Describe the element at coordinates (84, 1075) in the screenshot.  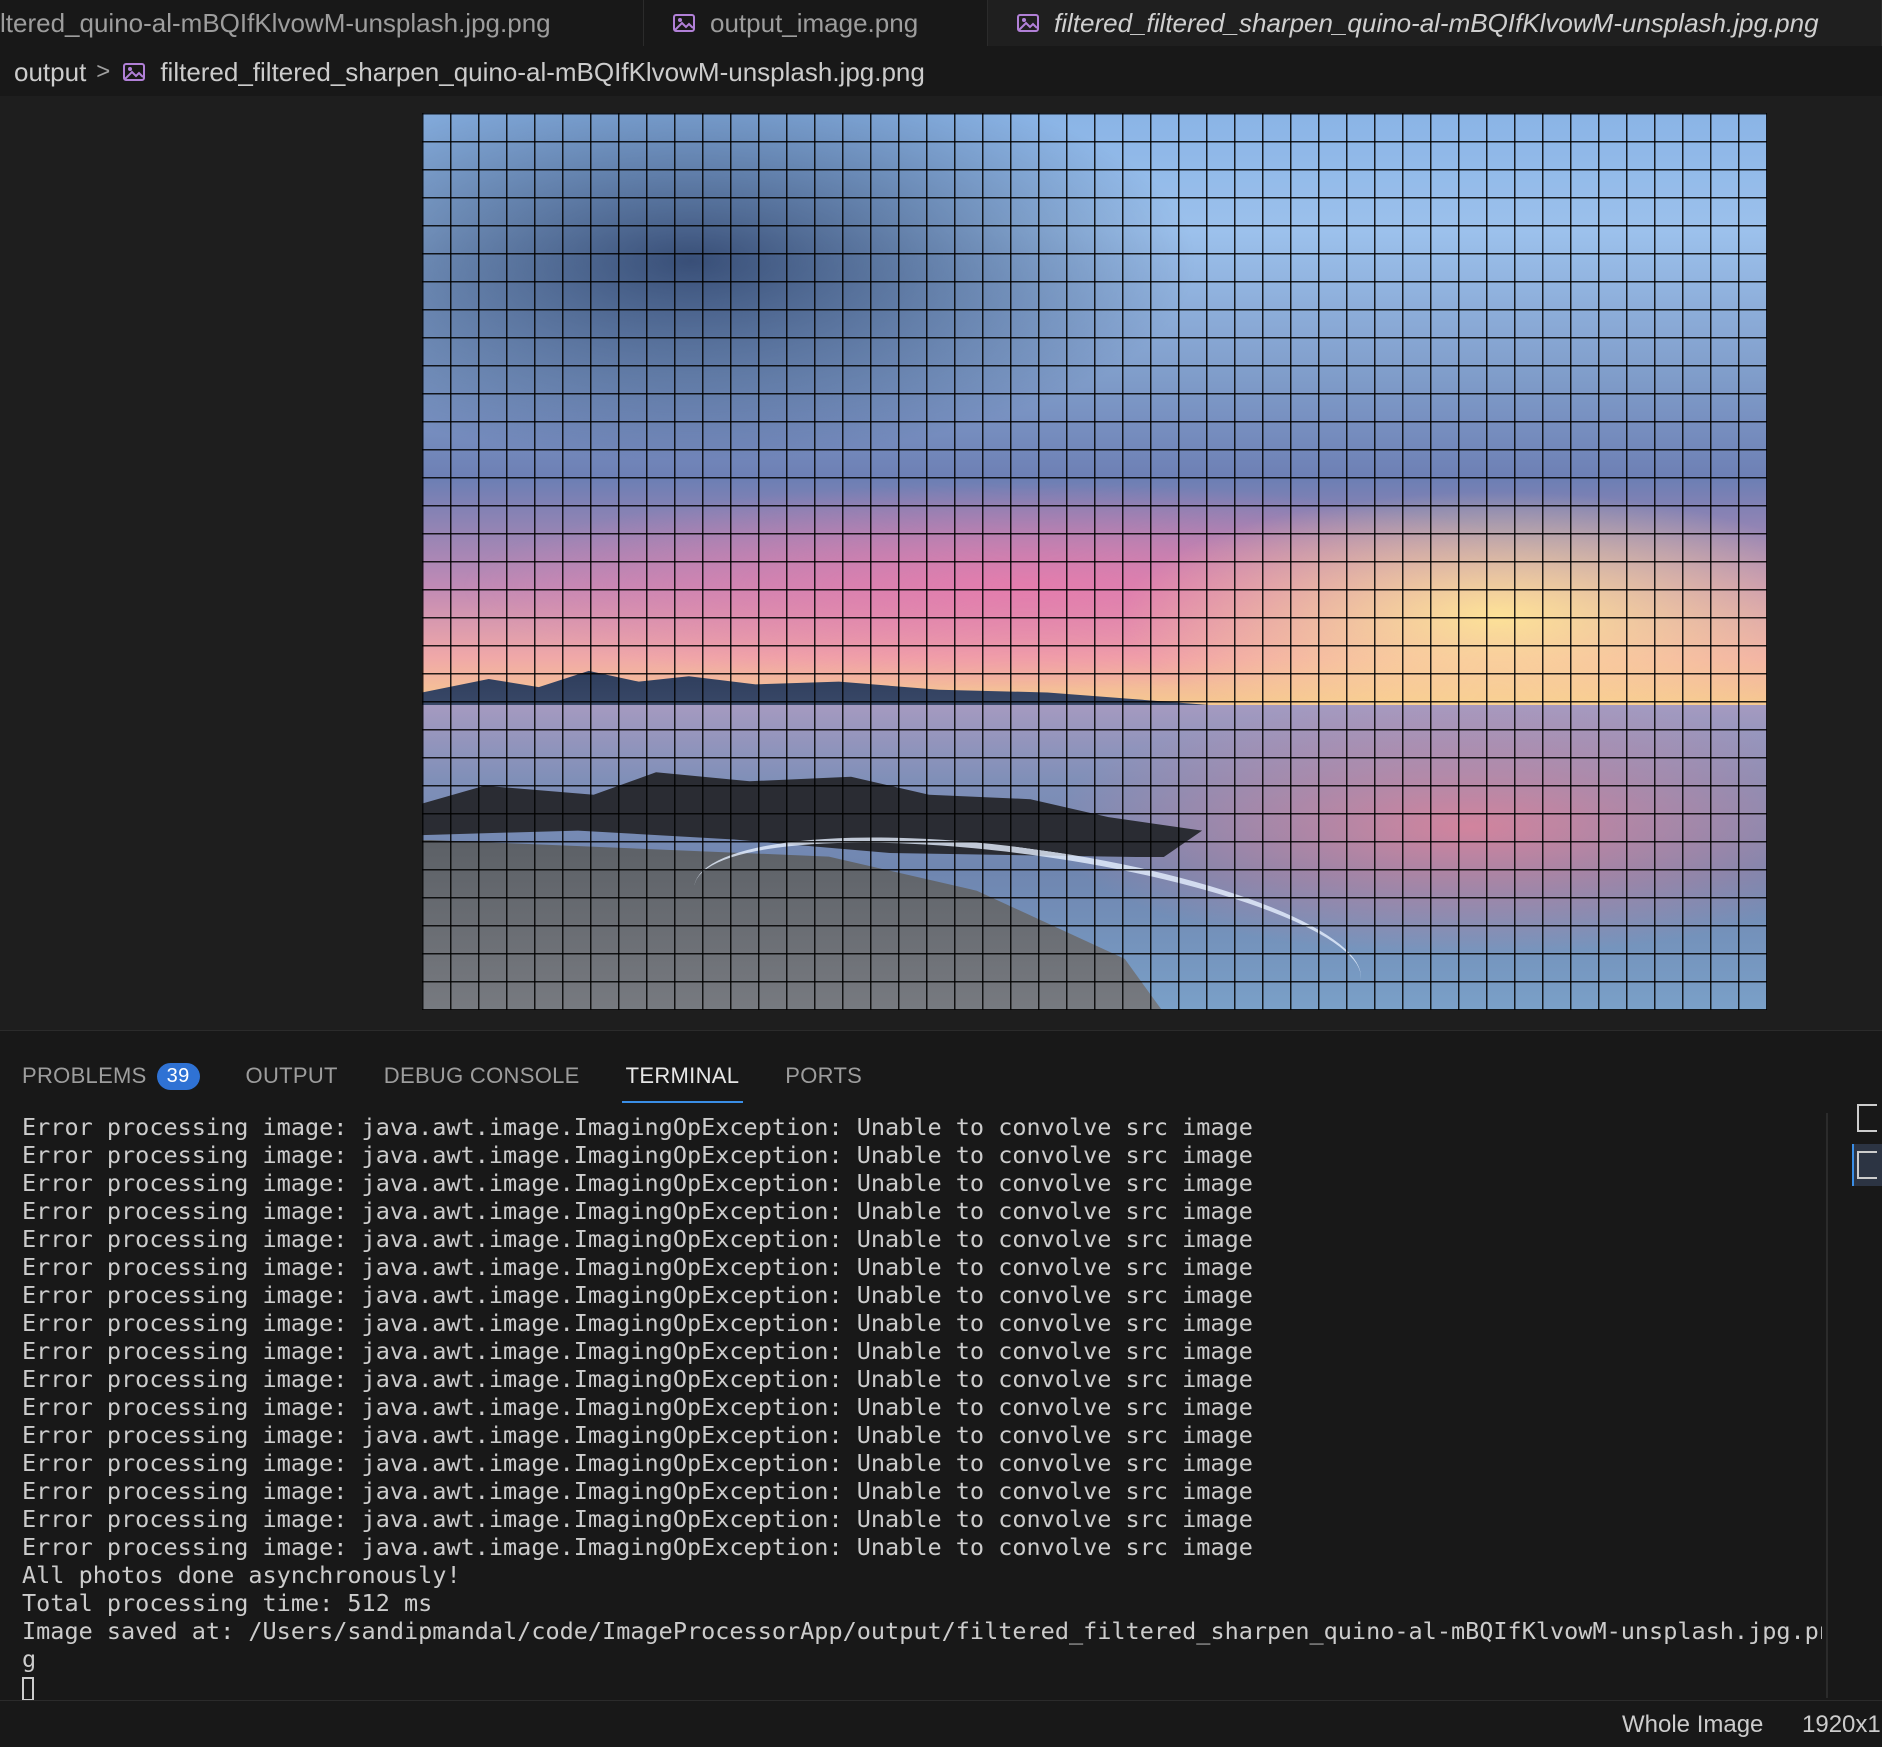
I see `tab-problems-label: PROBLEMS` at that location.